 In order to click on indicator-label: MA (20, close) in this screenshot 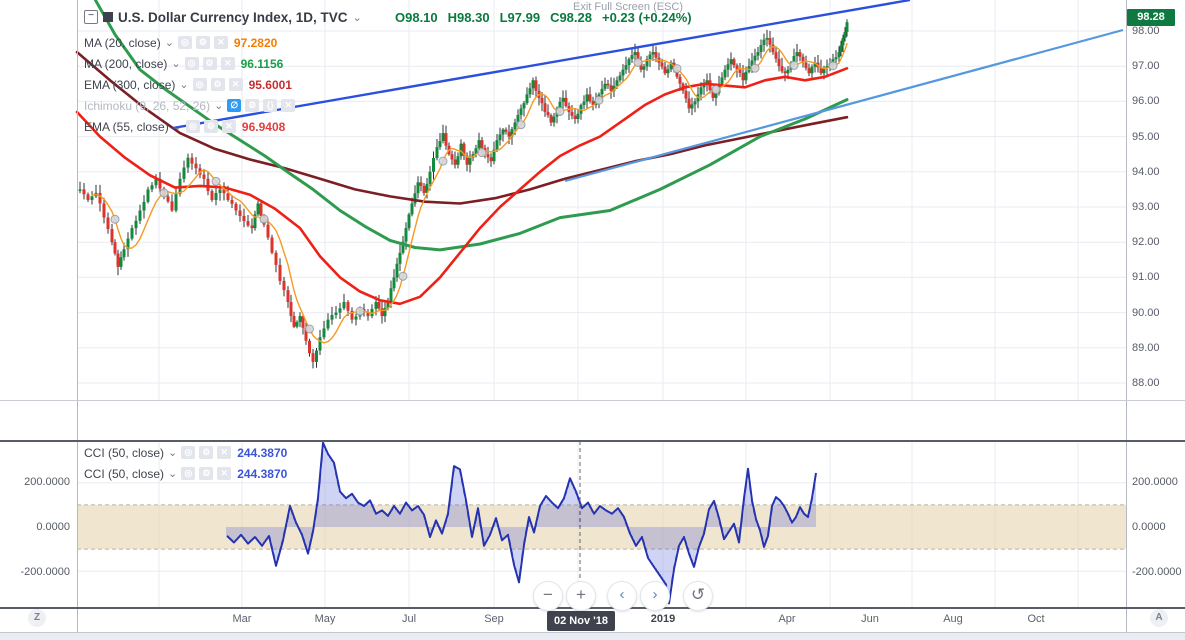, I will do `click(122, 43)`.